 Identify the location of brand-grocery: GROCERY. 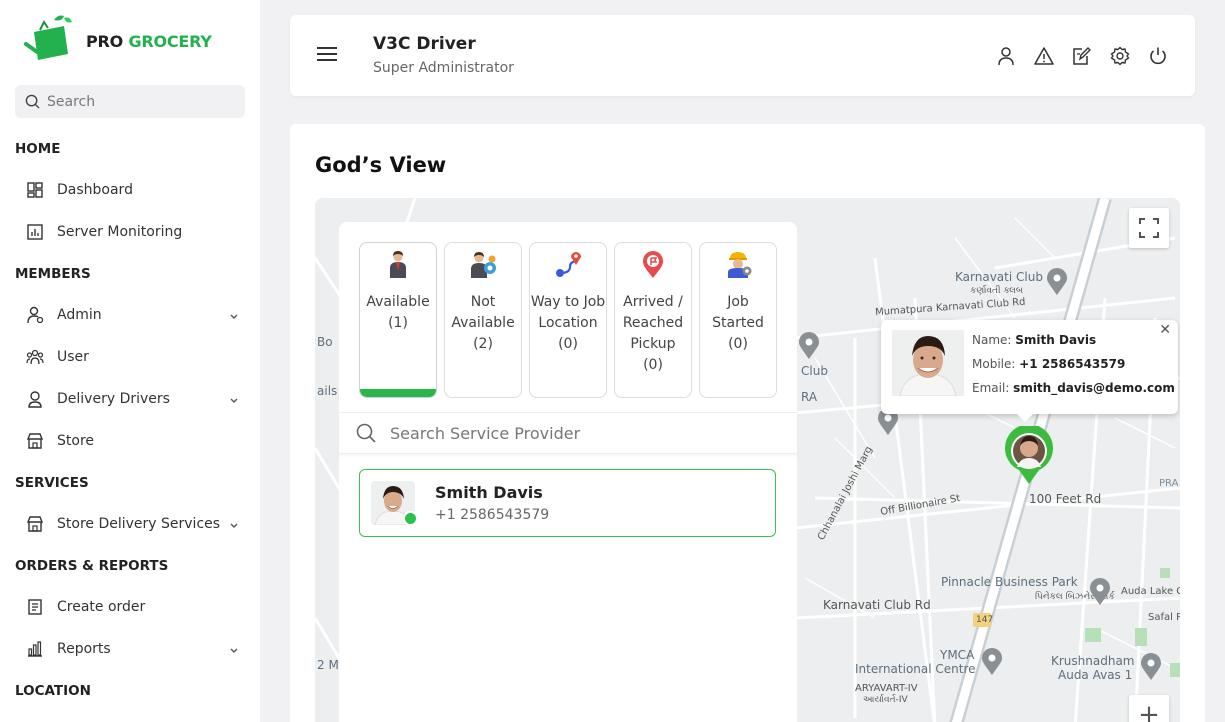
(170, 41).